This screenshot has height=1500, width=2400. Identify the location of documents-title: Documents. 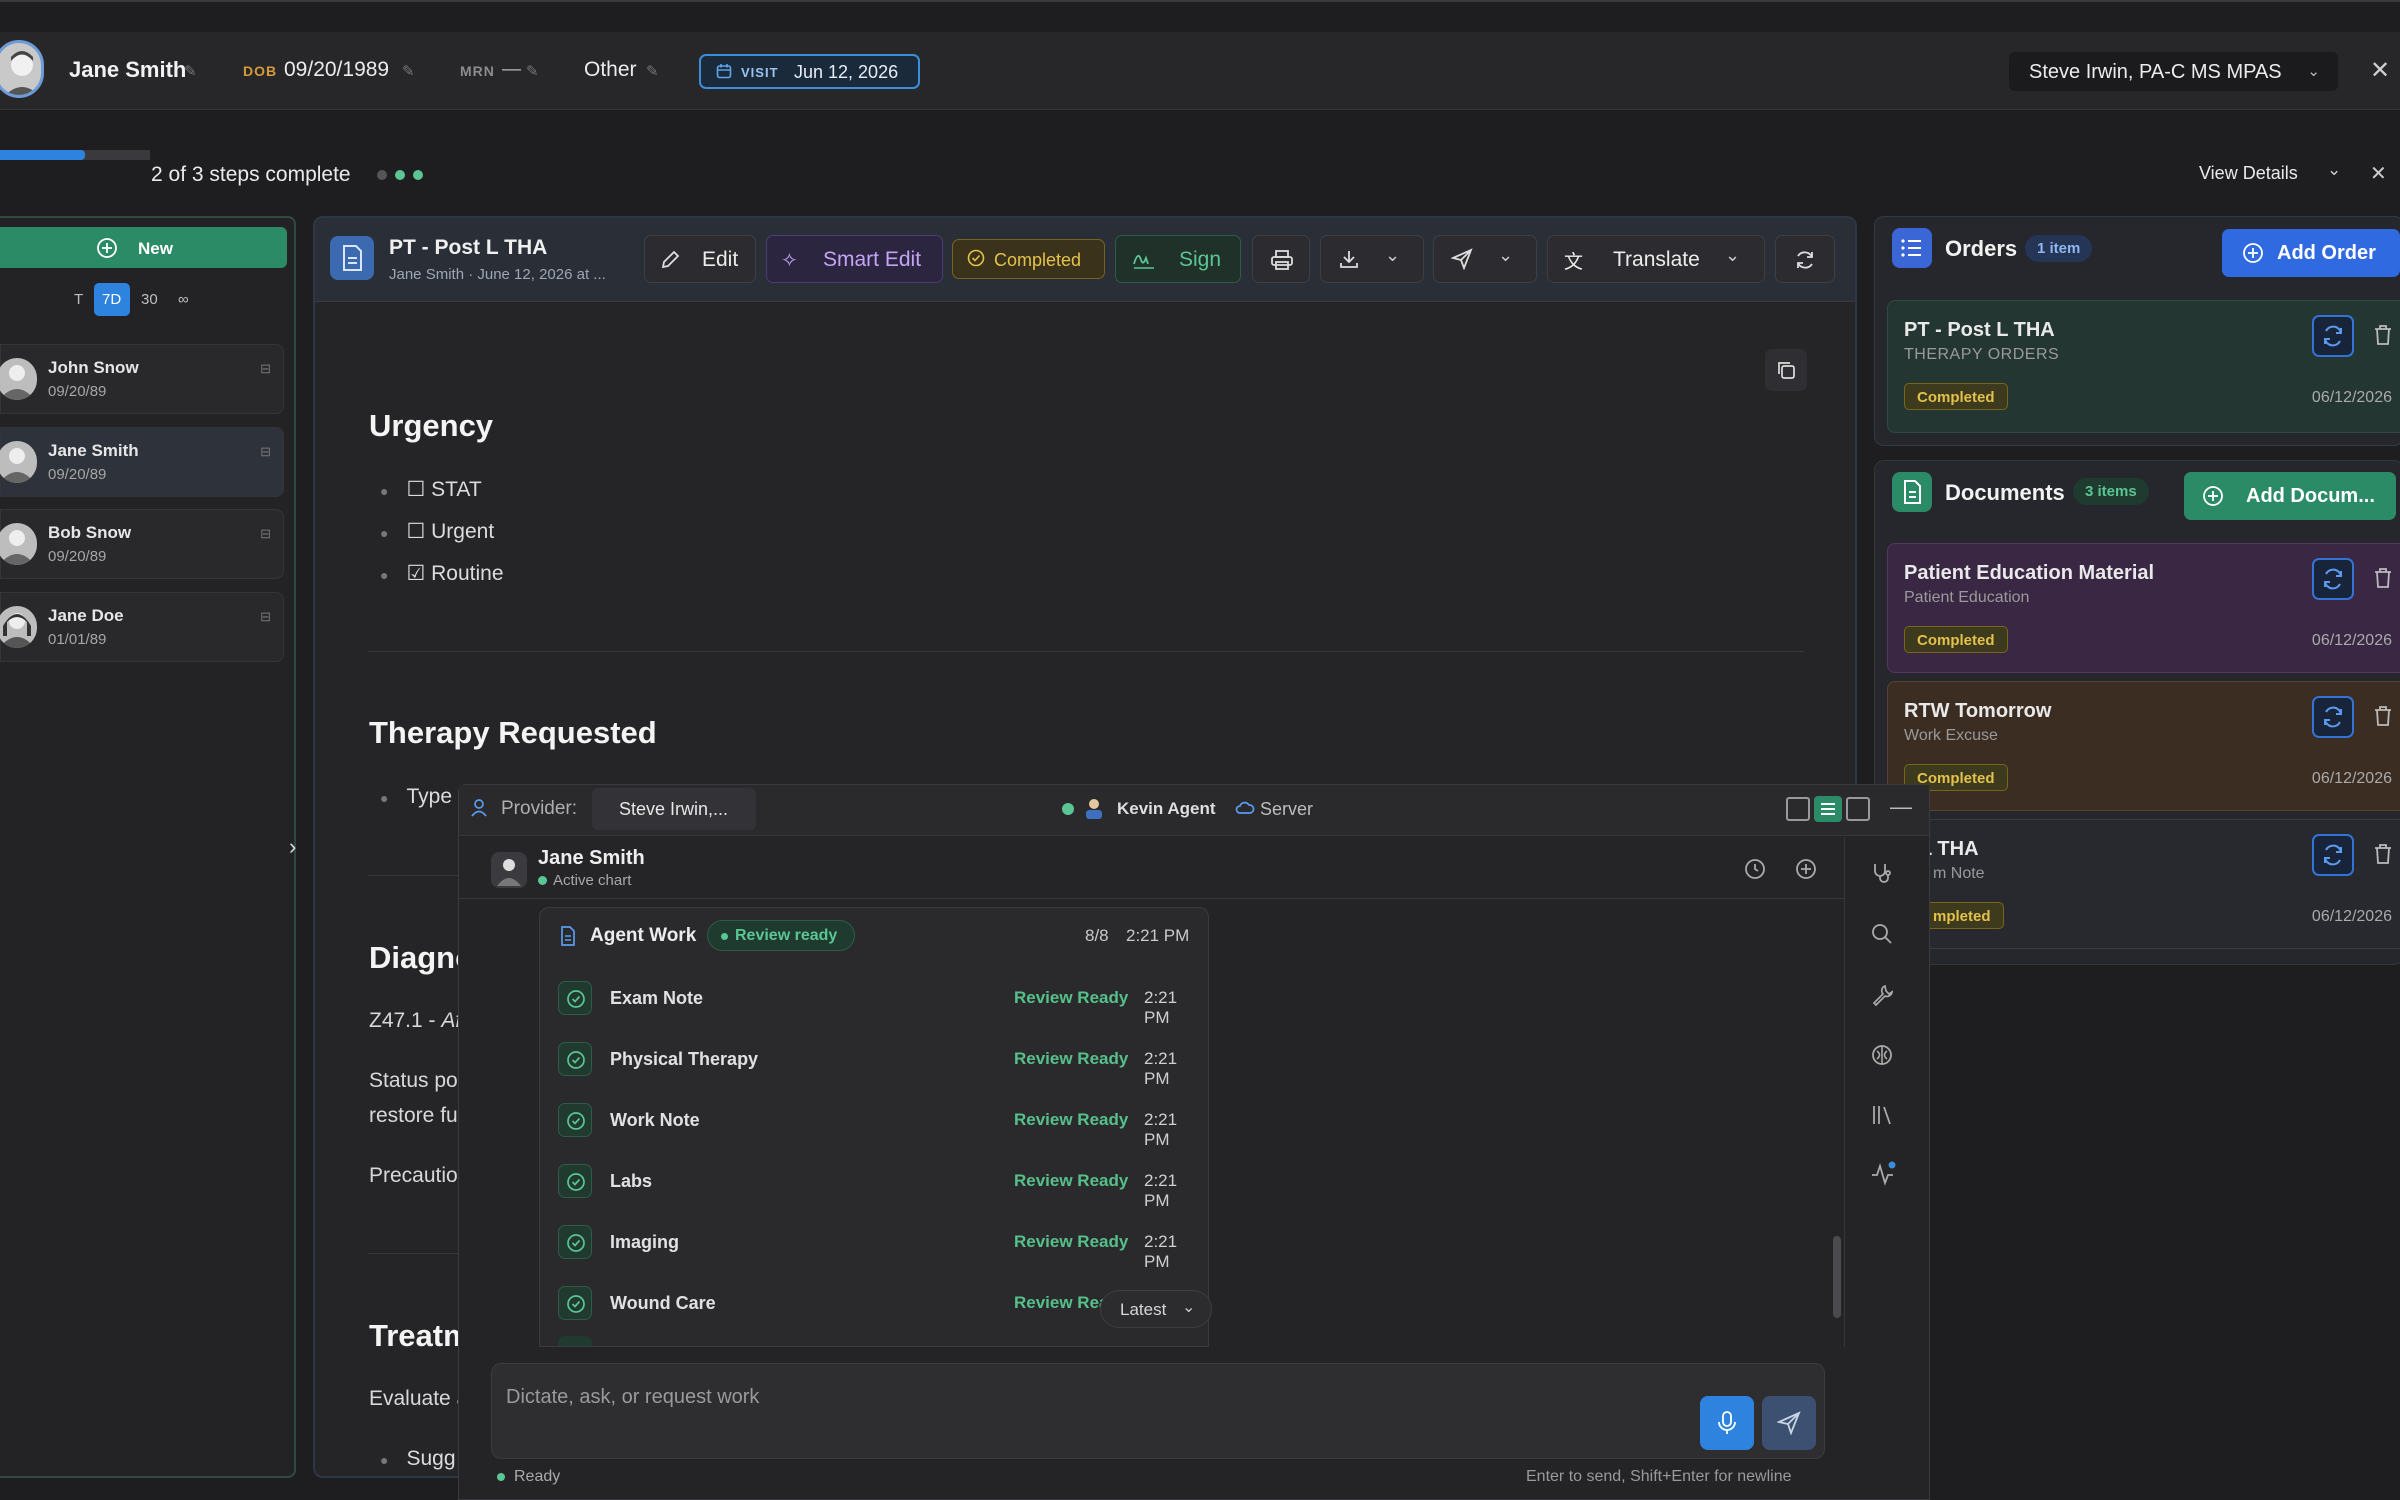
(2005, 492).